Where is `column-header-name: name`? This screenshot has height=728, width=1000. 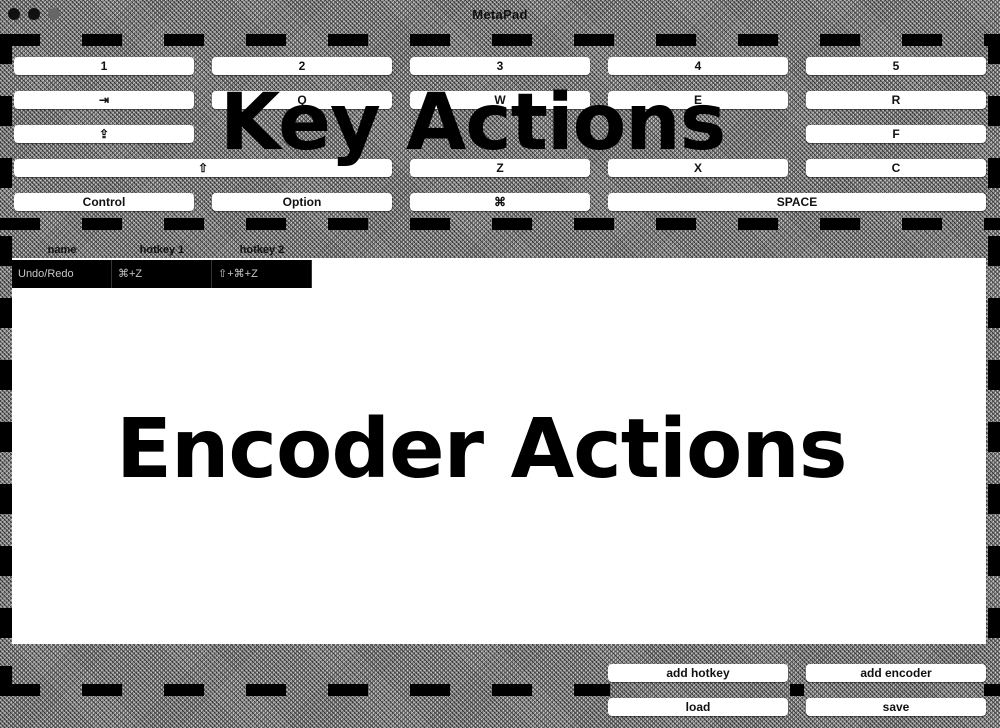 column-header-name: name is located at coordinates (62, 250).